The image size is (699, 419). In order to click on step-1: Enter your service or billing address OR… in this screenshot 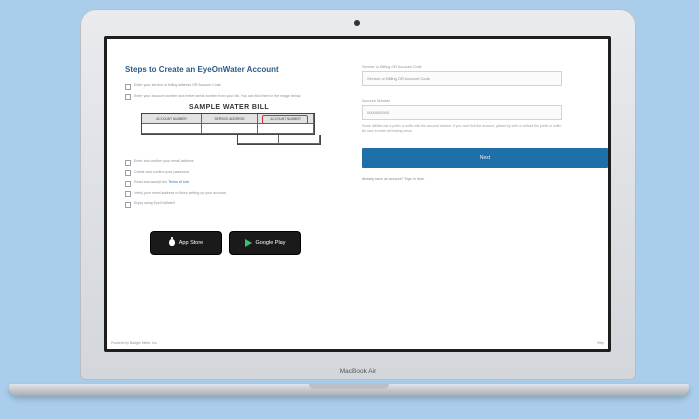, I will do `click(227, 86)`.